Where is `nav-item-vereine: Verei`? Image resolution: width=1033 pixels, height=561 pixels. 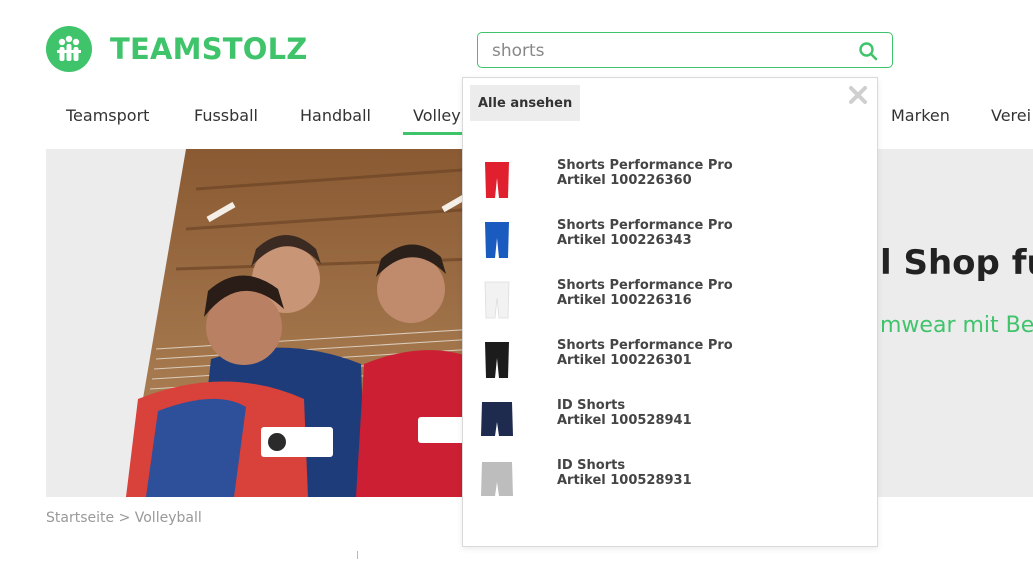 nav-item-vereine: Verei is located at coordinates (1011, 115).